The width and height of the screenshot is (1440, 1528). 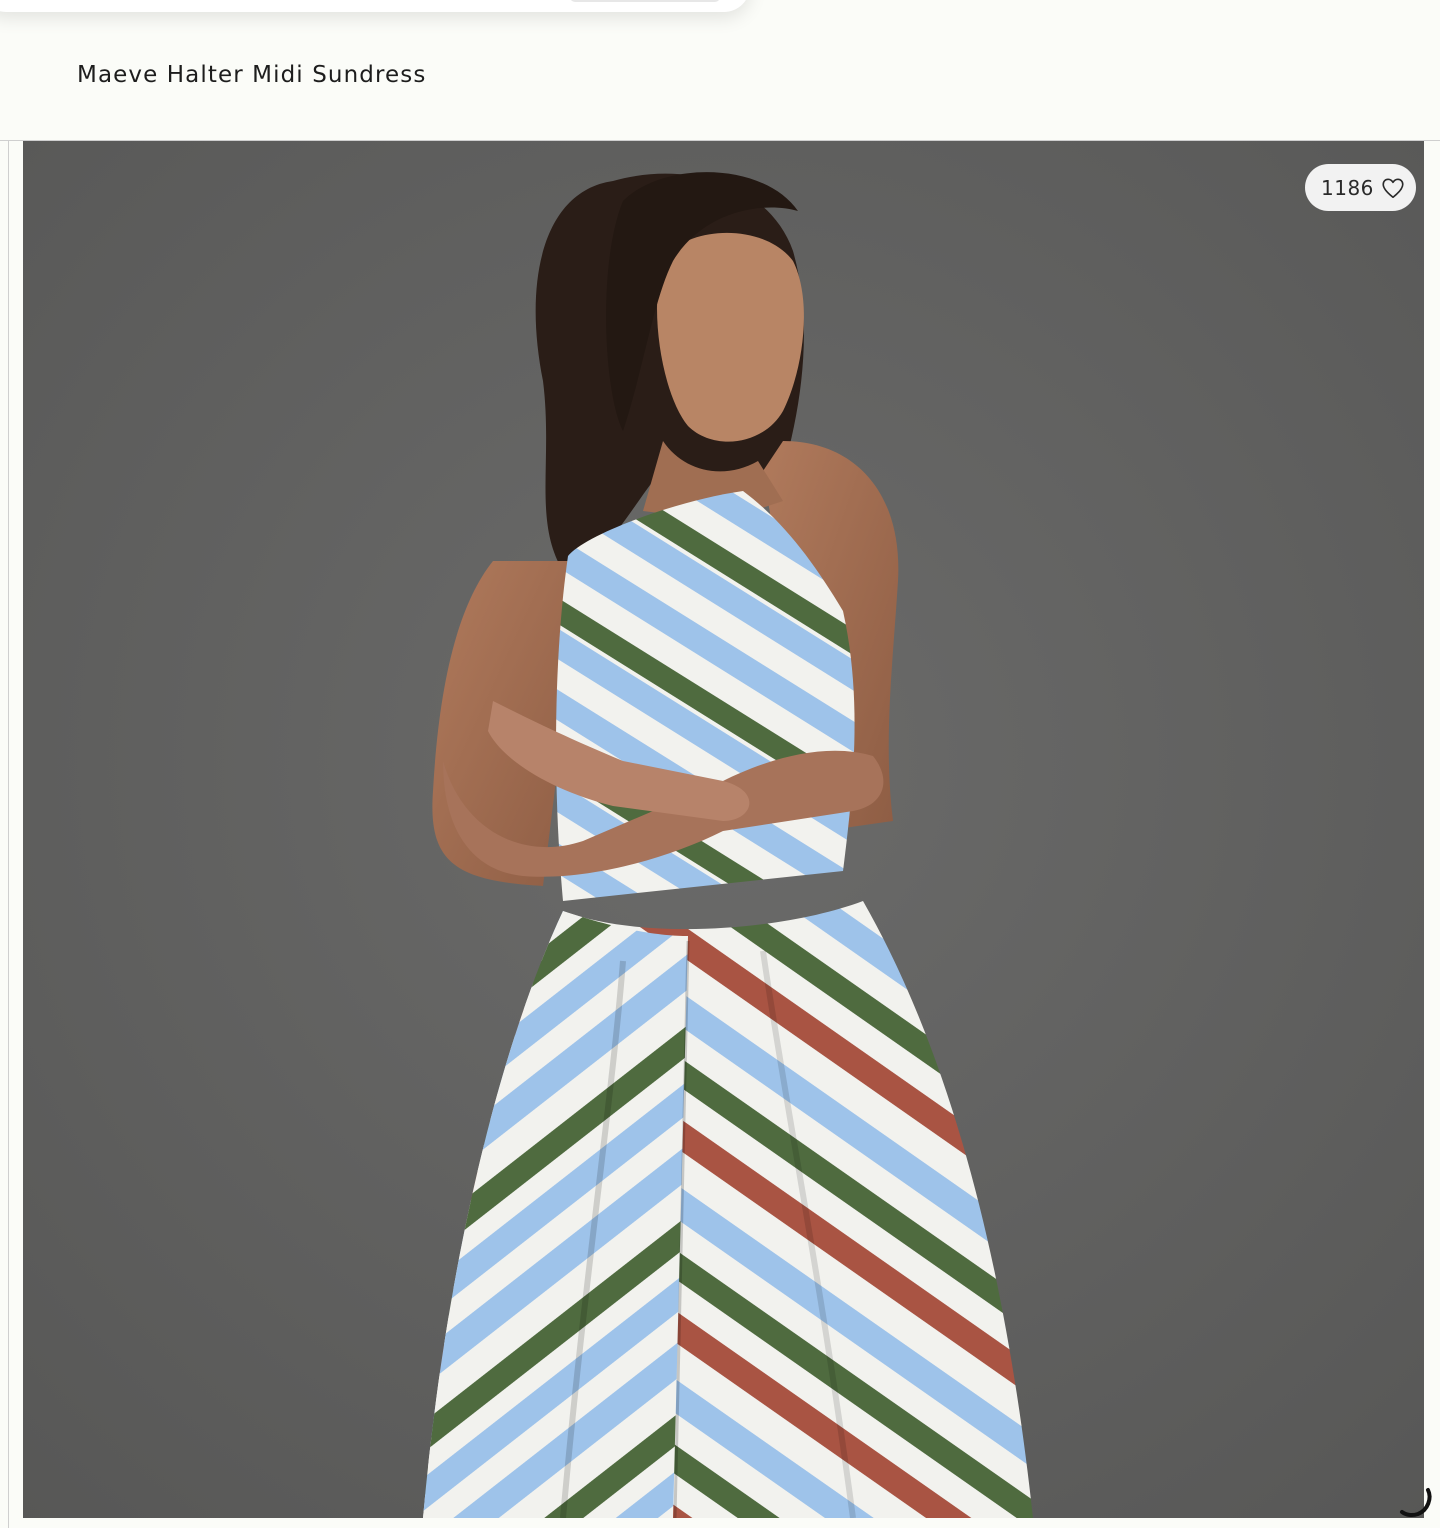 I want to click on product-header: Maeve Halter Midi Sundress, so click(x=720, y=70).